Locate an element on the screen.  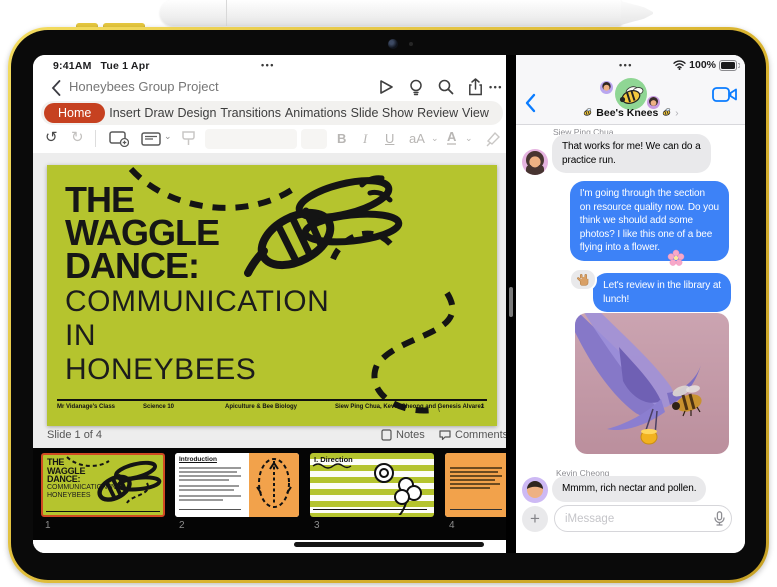
sent-message: Let's review in the library at lunch! is located at coordinates (662, 292).